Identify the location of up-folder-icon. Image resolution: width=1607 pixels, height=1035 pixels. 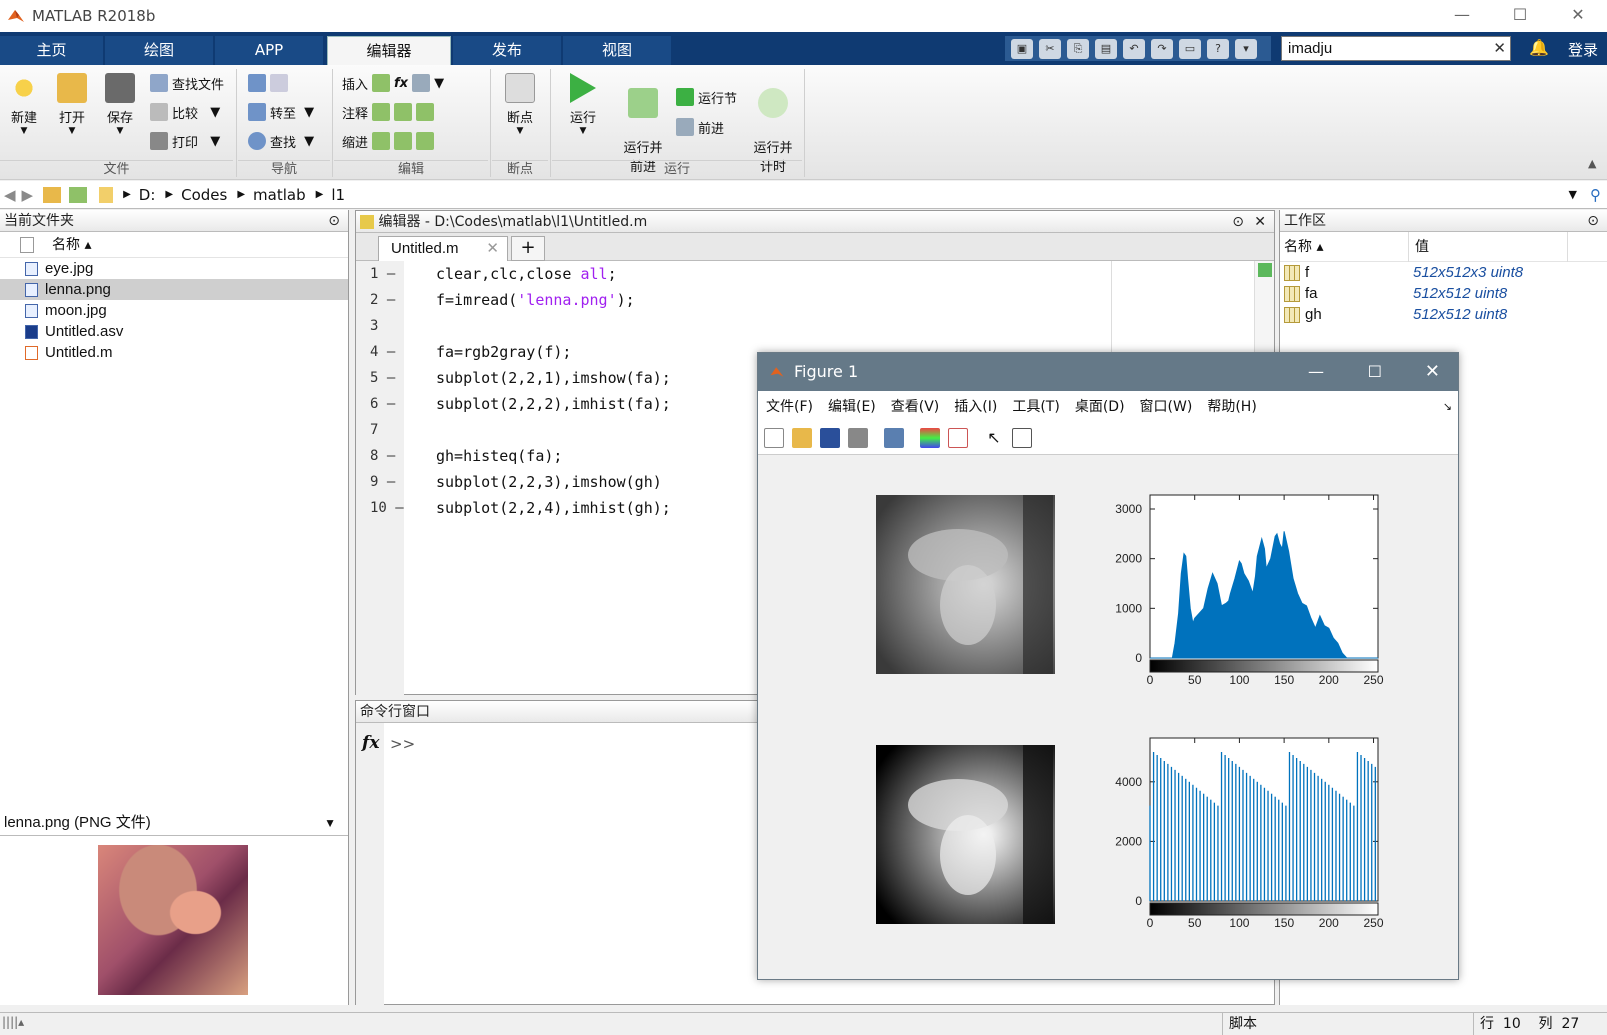
(52, 194).